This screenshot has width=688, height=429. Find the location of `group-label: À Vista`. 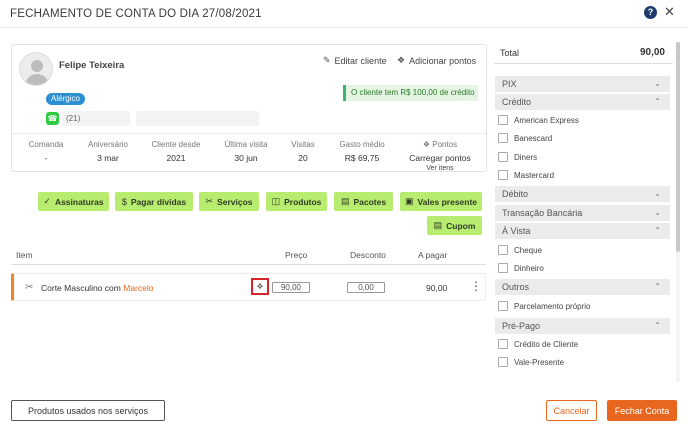

group-label: À Vista is located at coordinates (516, 231).